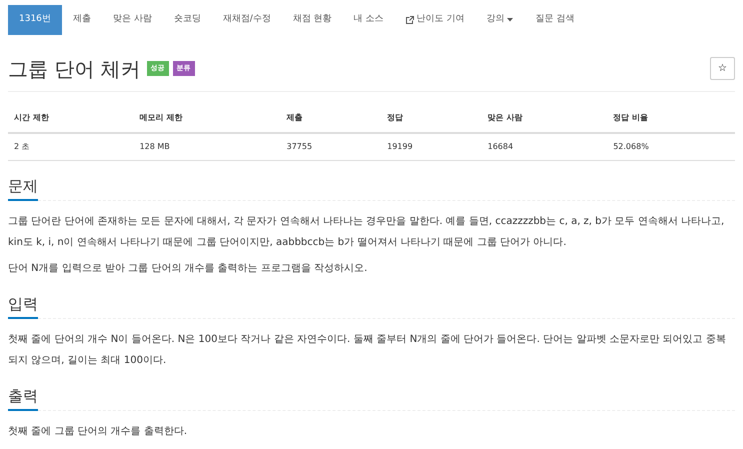  Describe the element at coordinates (312, 19) in the screenshot. I see `nav-tab: 채점 현황` at that location.